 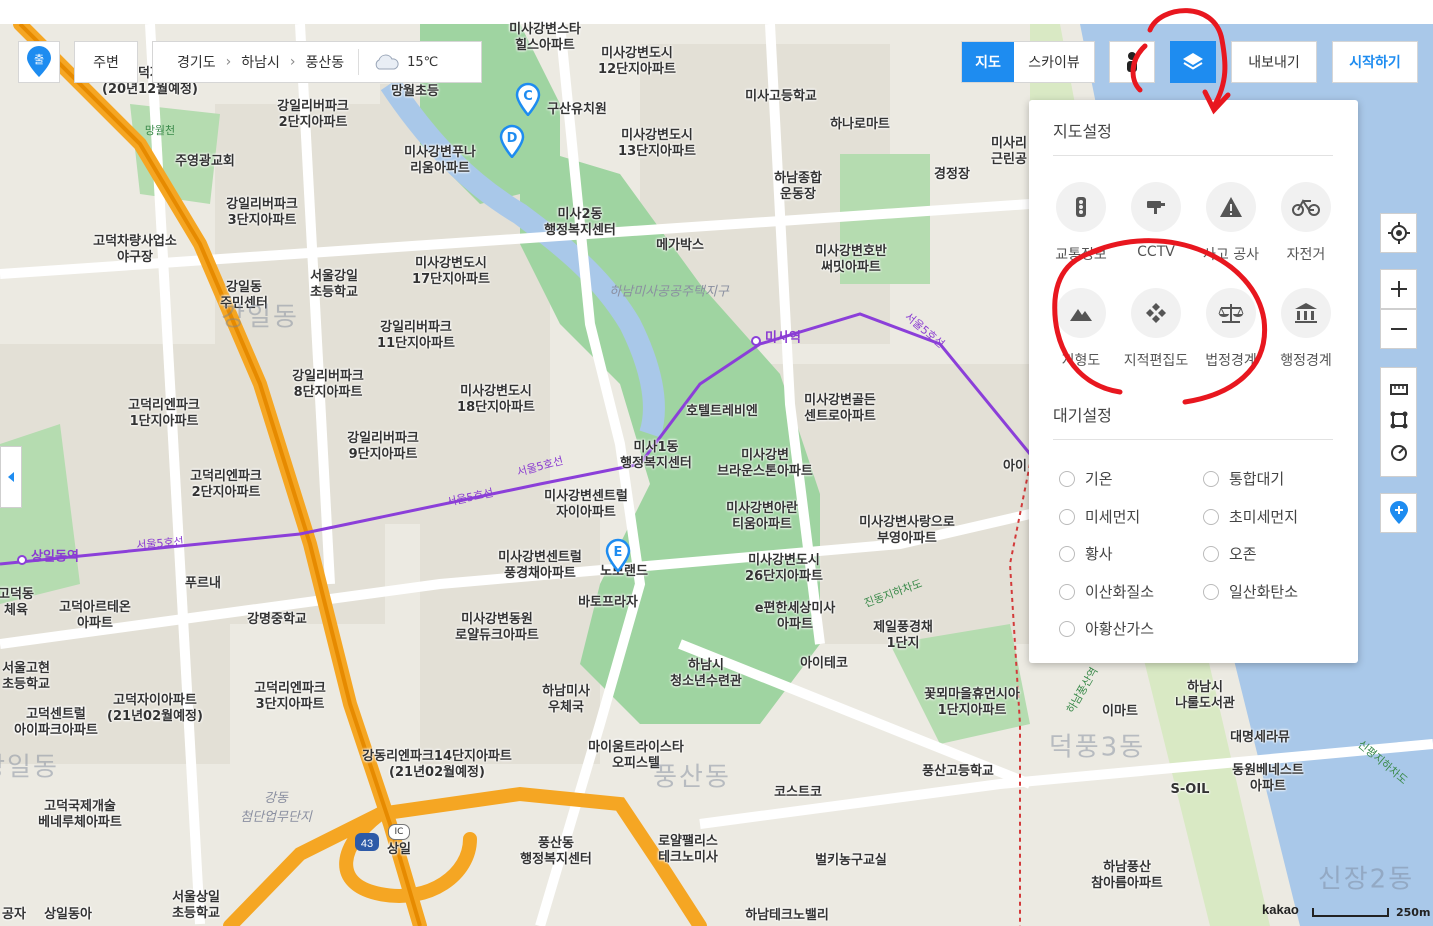 What do you see at coordinates (11, 477) in the screenshot?
I see `sidebar-toggle-button` at bounding box center [11, 477].